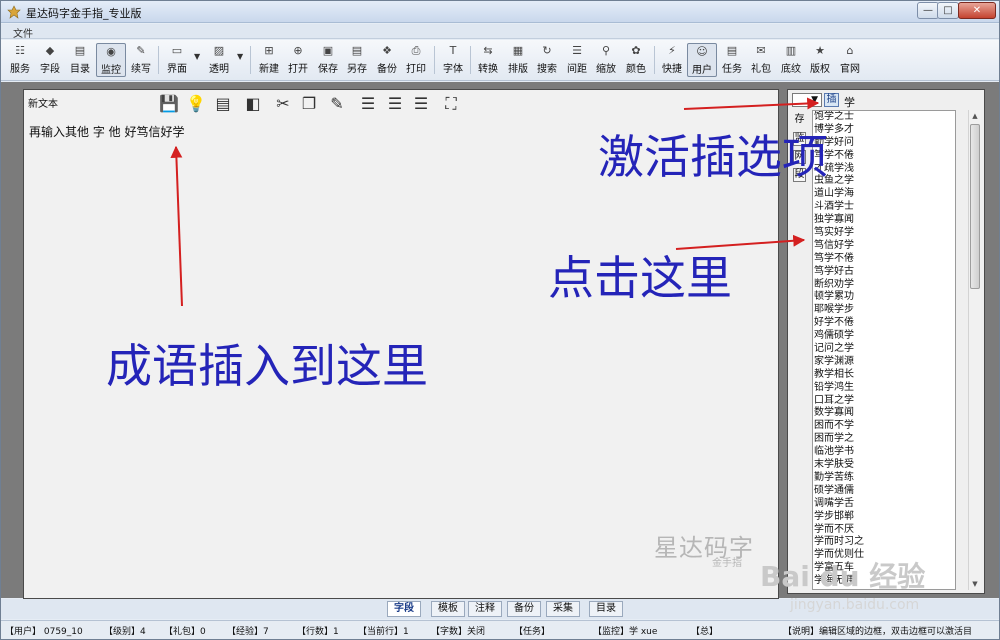 This screenshot has height=640, width=1000. I want to click on spacing-icon: ☰, so click(577, 50).